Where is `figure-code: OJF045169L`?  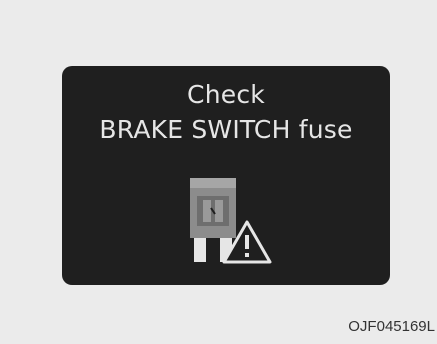 figure-code: OJF045169L is located at coordinates (391, 326).